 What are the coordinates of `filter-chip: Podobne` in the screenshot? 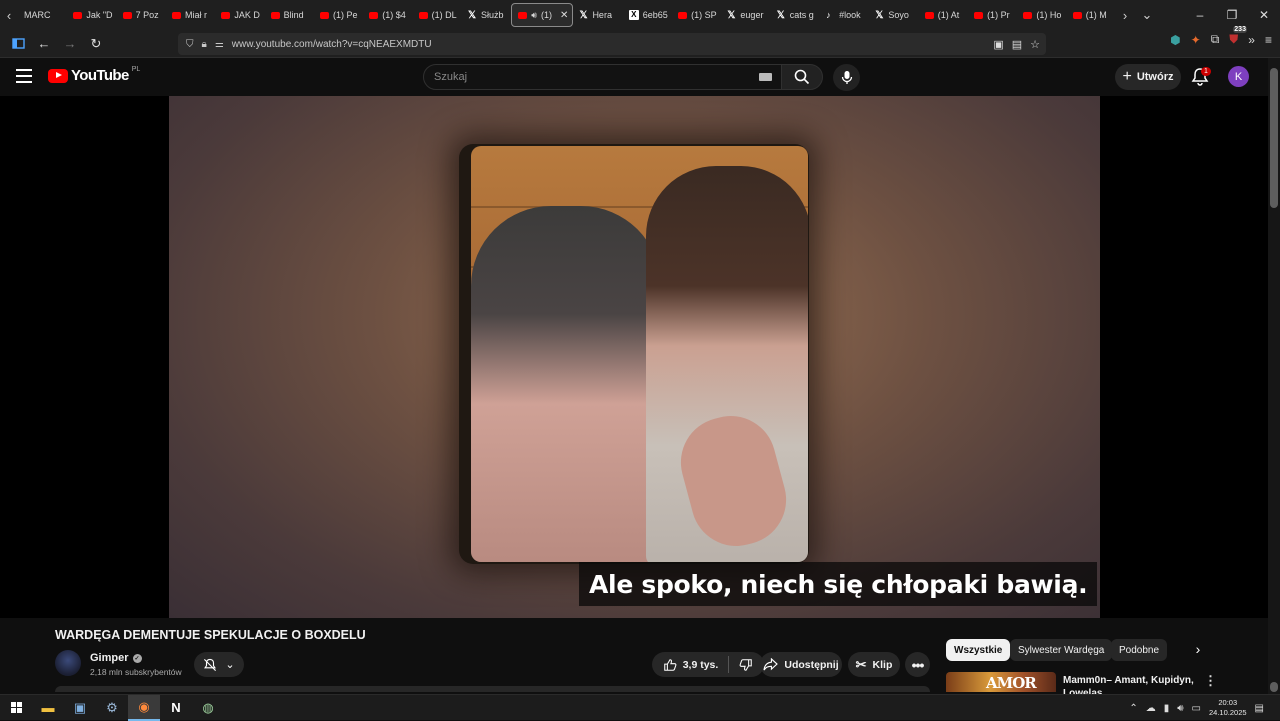 It's located at (1139, 650).